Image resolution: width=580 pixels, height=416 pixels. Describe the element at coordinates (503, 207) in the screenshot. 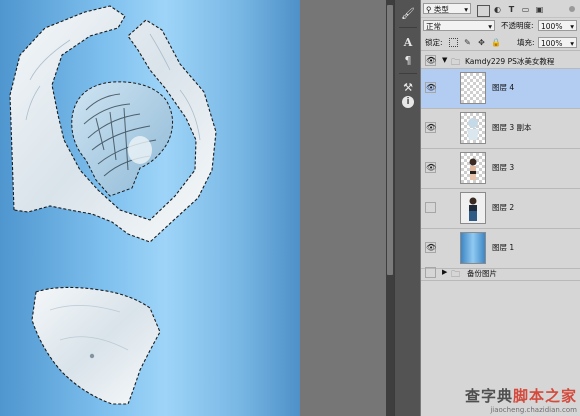

I see `layer-name: 图层 2` at that location.